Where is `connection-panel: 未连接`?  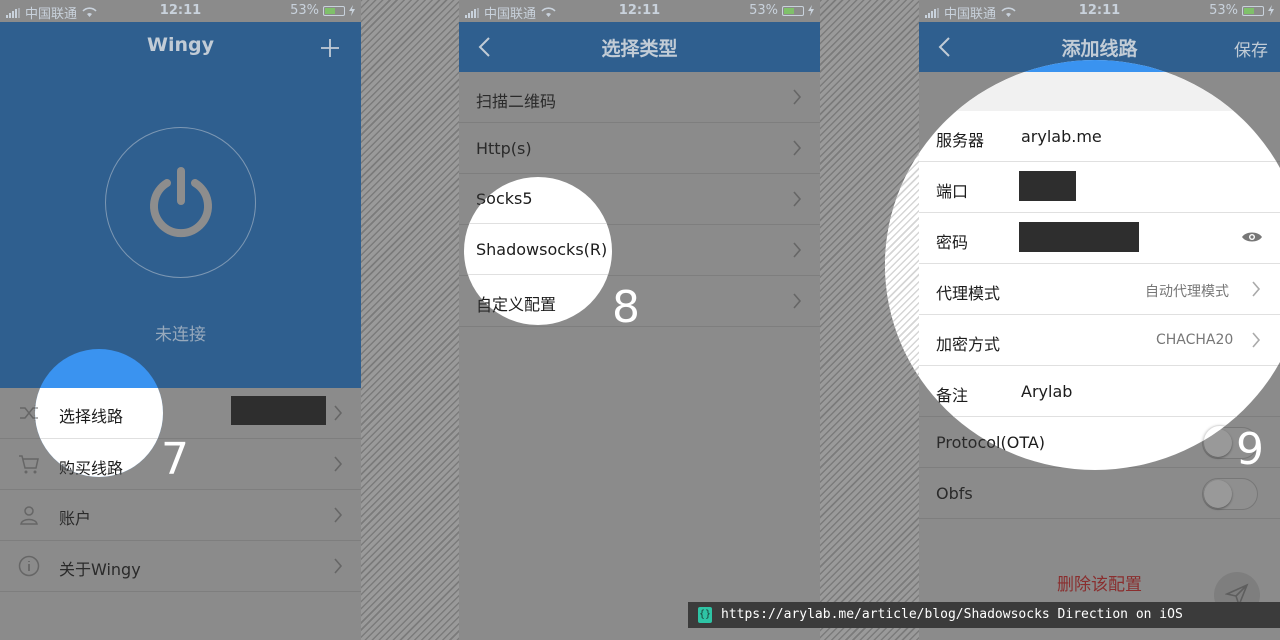
connection-panel: 未连接 is located at coordinates (180, 230).